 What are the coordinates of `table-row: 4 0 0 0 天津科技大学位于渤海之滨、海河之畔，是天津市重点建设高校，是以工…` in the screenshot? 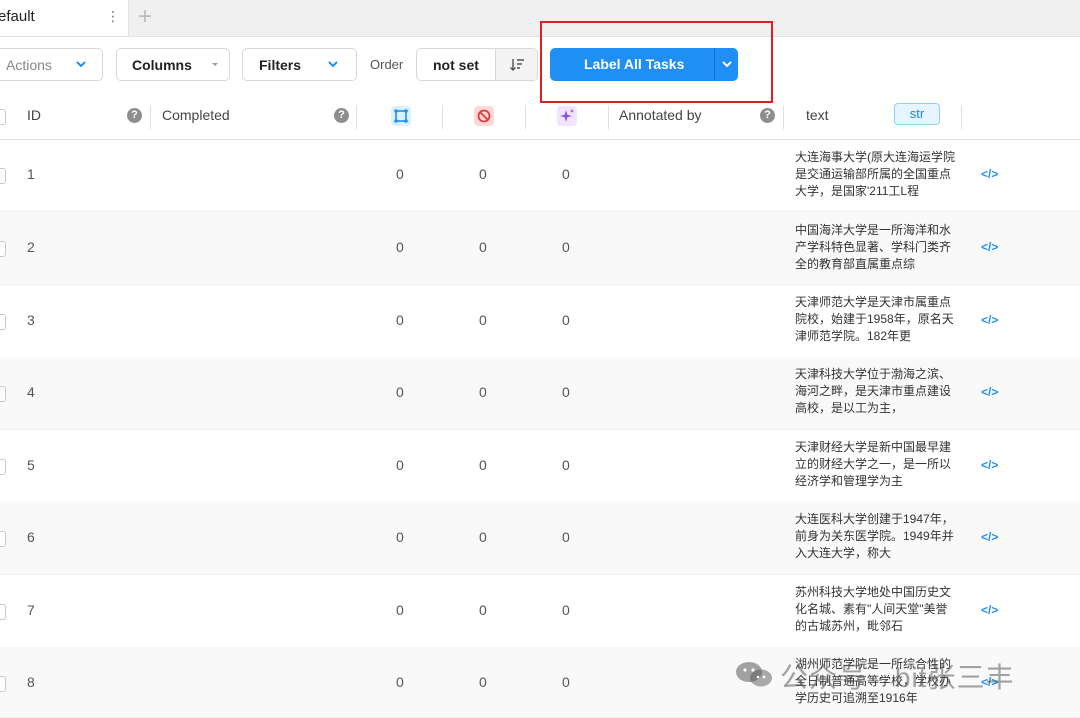 It's located at (540, 393).